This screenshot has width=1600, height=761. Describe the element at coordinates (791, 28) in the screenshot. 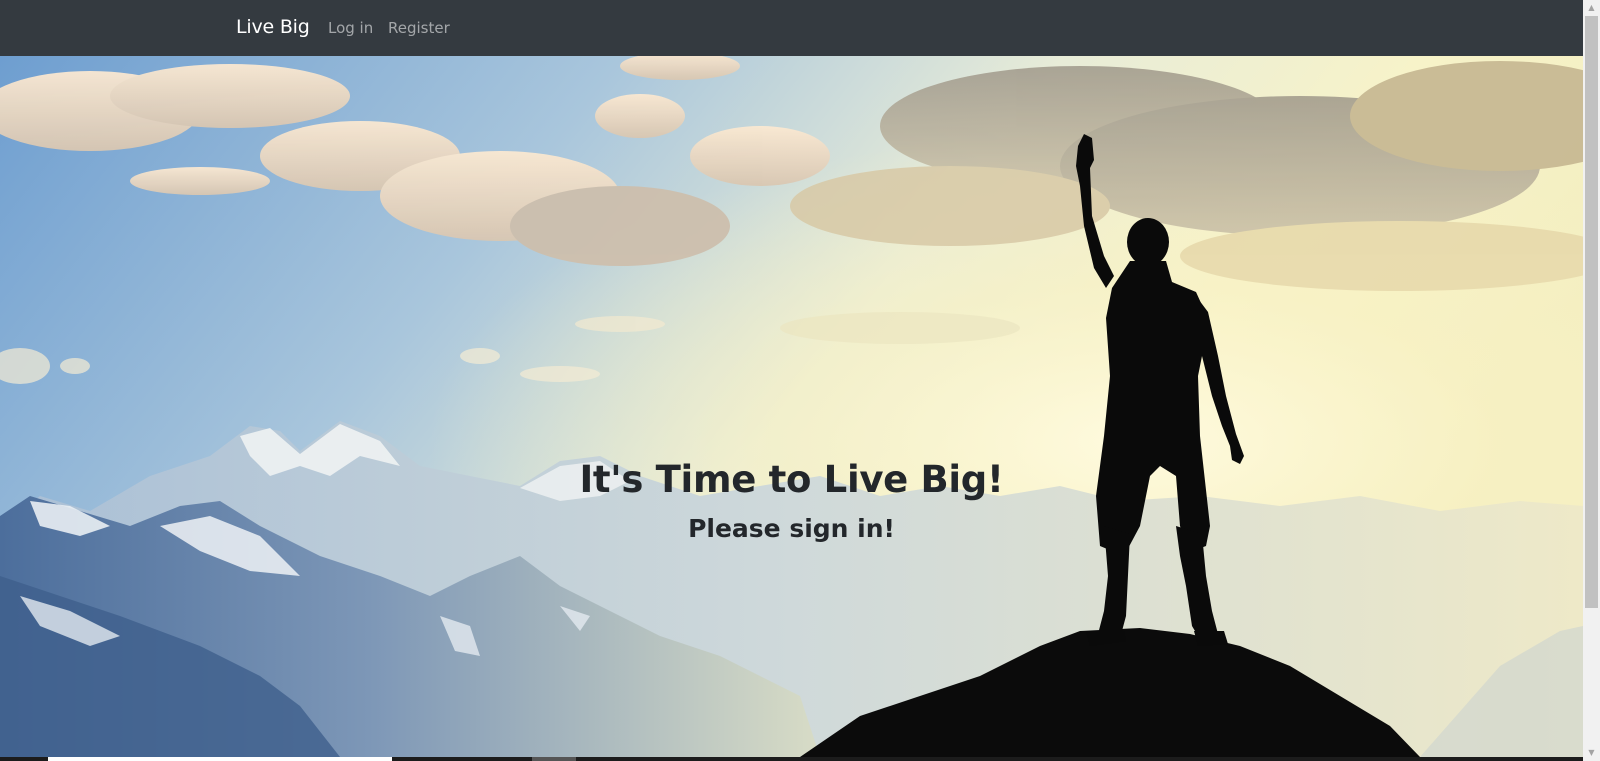

I see `navbar: Live Big Log in Register` at that location.